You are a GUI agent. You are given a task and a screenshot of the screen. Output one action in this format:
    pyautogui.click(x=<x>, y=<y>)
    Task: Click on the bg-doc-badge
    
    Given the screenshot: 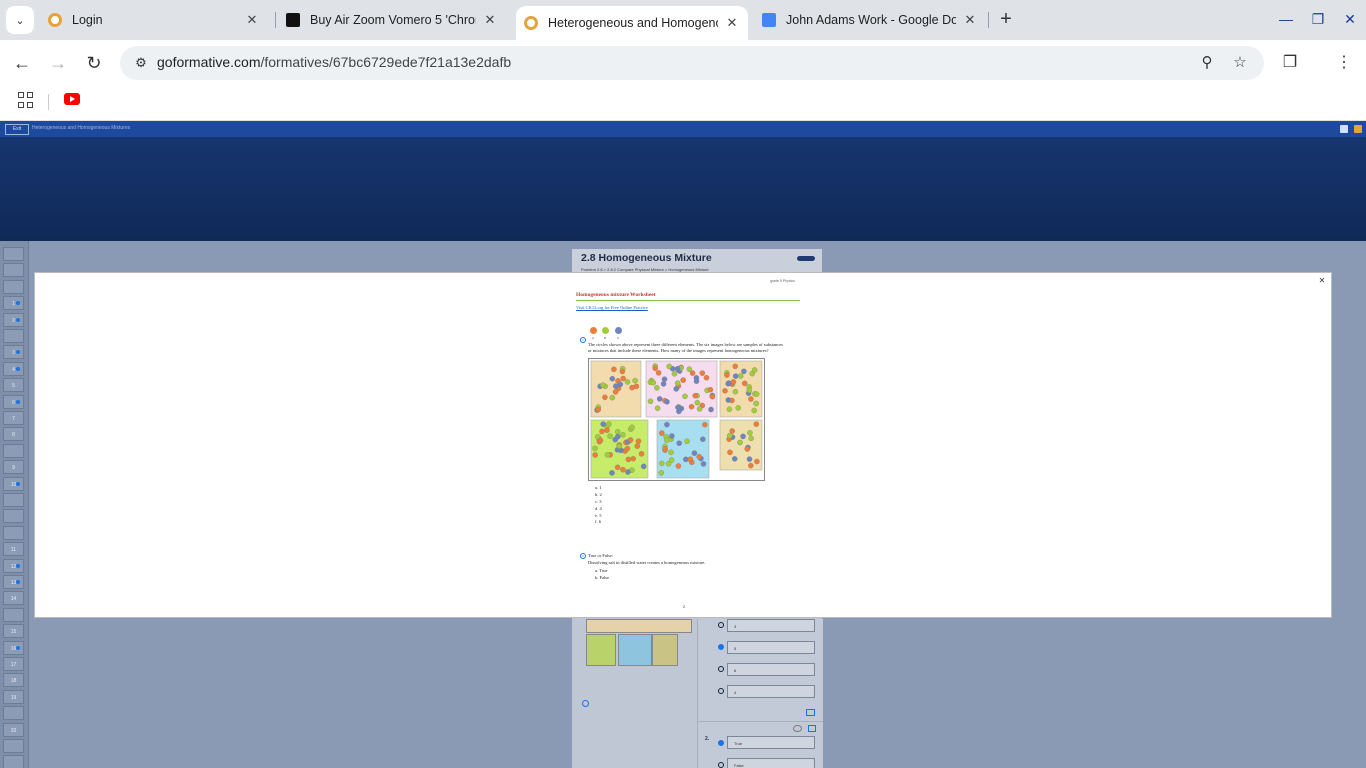 What is the action you would take?
    pyautogui.click(x=806, y=258)
    